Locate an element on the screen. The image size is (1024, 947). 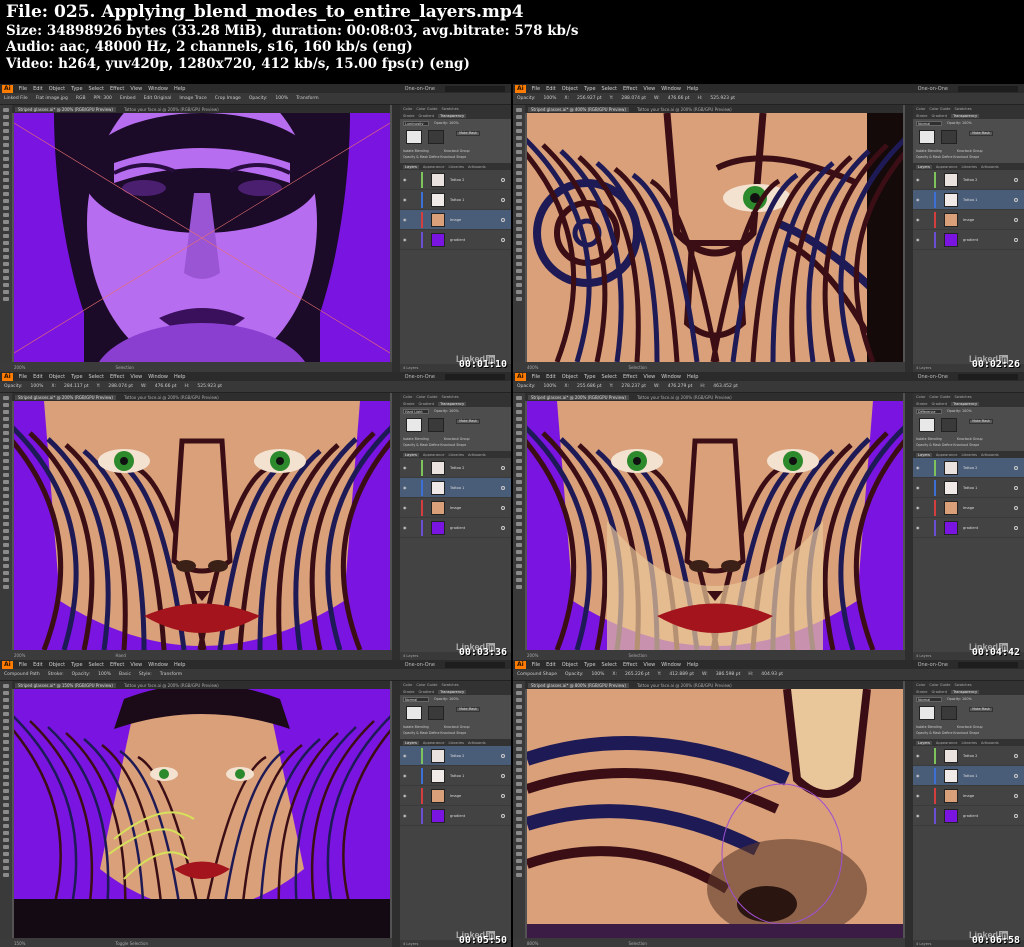
layer-name: Image is located at coordinates (455, 796).